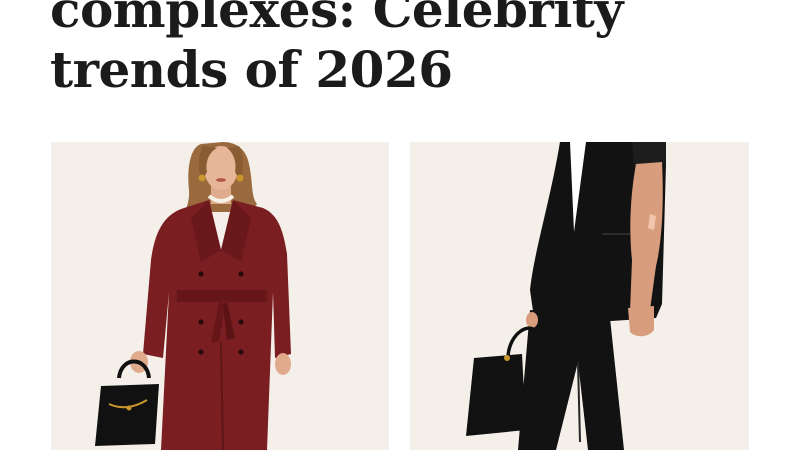 The width and height of the screenshot is (800, 450). I want to click on headline-line-1: complexes: Celebrity, so click(336, 19).